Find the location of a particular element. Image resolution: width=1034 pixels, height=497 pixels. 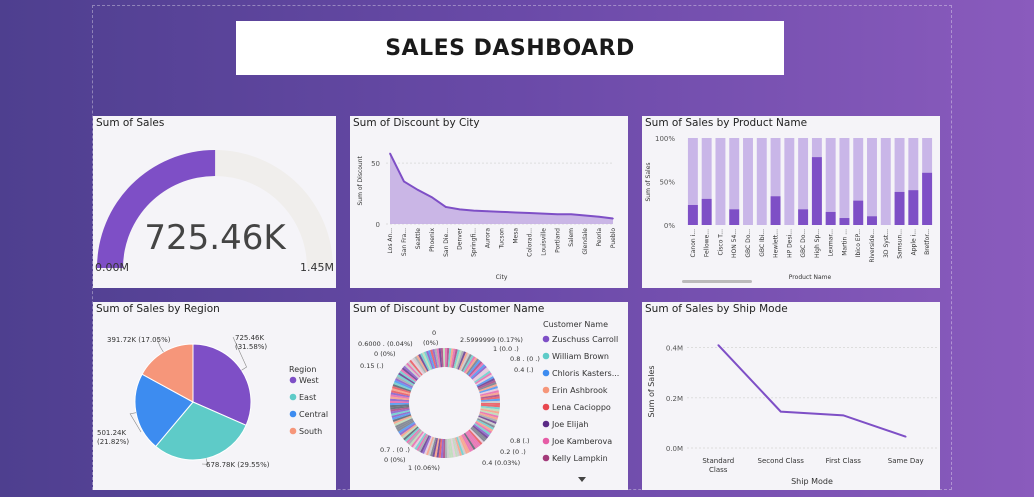

product-scrollbar is located at coordinates (717, 281).